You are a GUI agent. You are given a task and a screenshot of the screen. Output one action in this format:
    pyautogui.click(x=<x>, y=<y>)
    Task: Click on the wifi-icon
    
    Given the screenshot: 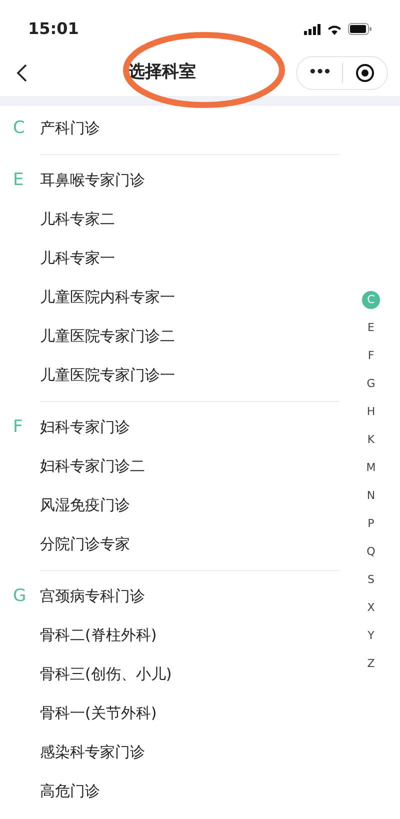 What is the action you would take?
    pyautogui.click(x=334, y=29)
    